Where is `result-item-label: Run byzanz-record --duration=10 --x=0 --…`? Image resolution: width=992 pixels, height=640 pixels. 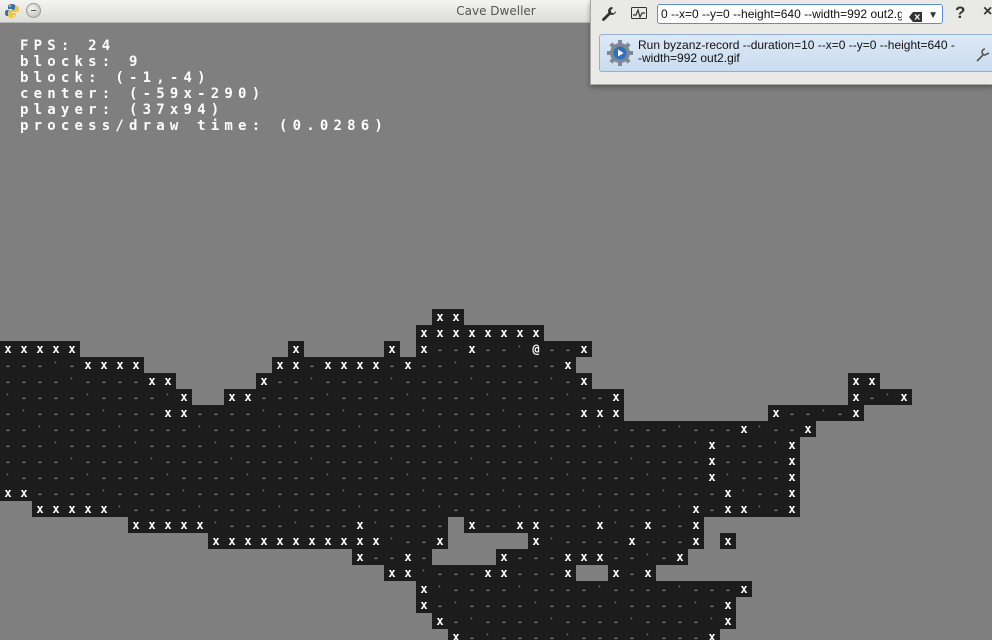 result-item-label: Run byzanz-record --duration=10 --x=0 --… is located at coordinates (796, 51).